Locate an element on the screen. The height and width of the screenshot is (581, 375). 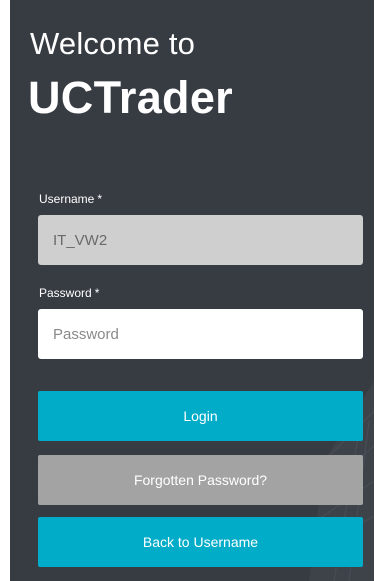
username-label: Username * is located at coordinates (70, 199).